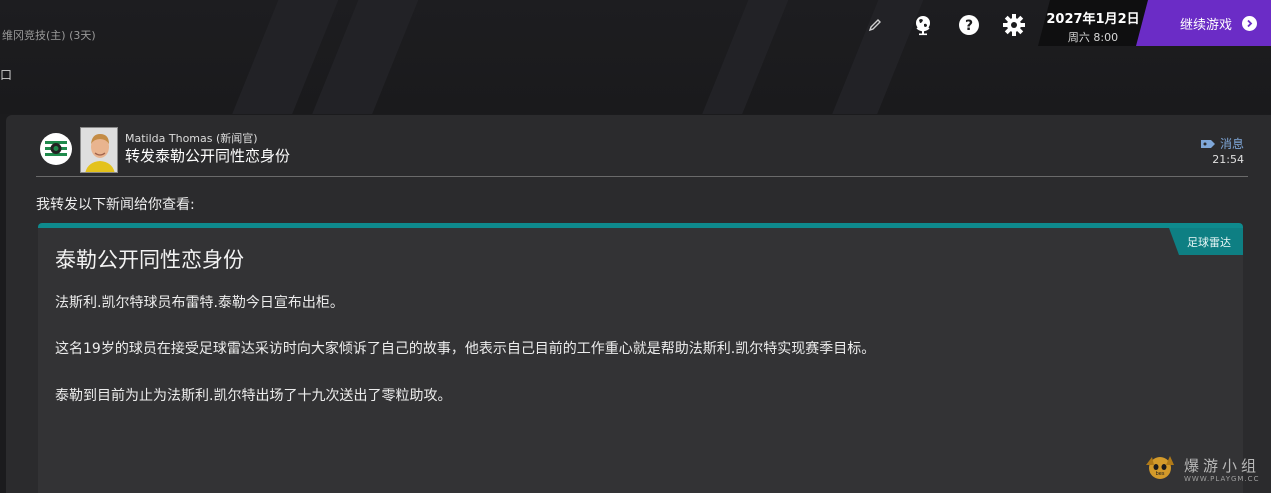  What do you see at coordinates (1014, 25) in the screenshot?
I see `settings-gear-icon` at bounding box center [1014, 25].